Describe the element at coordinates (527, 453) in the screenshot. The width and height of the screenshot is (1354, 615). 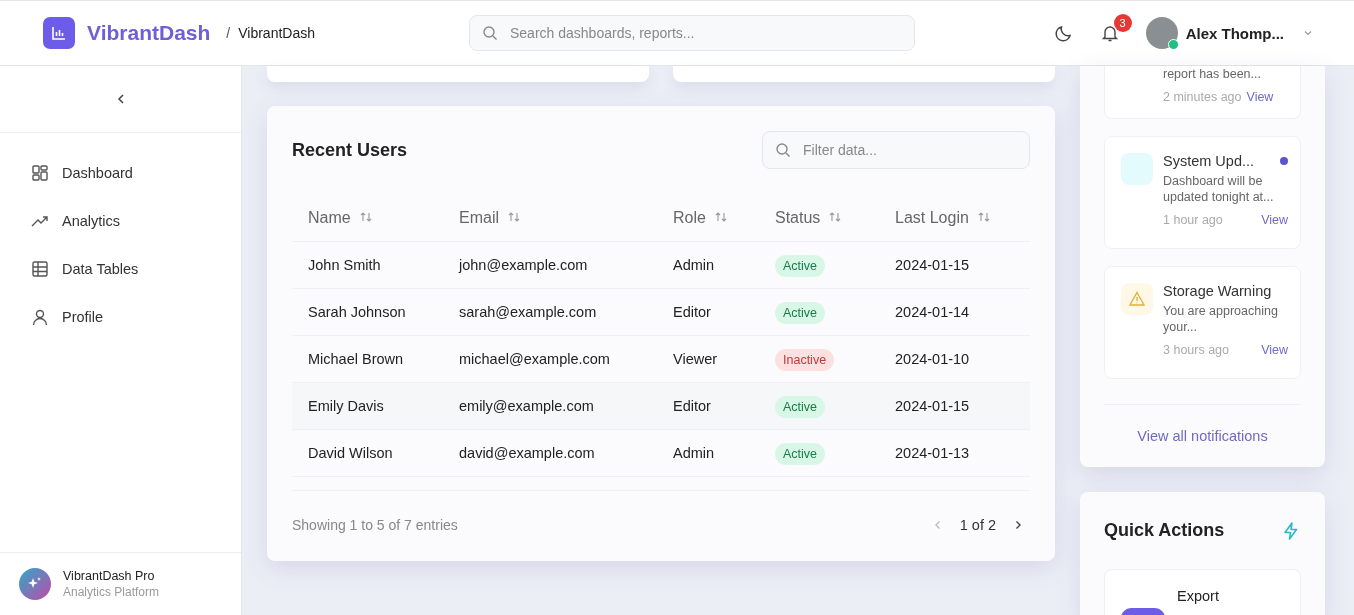
I see `table-cell: david@example.com` at that location.